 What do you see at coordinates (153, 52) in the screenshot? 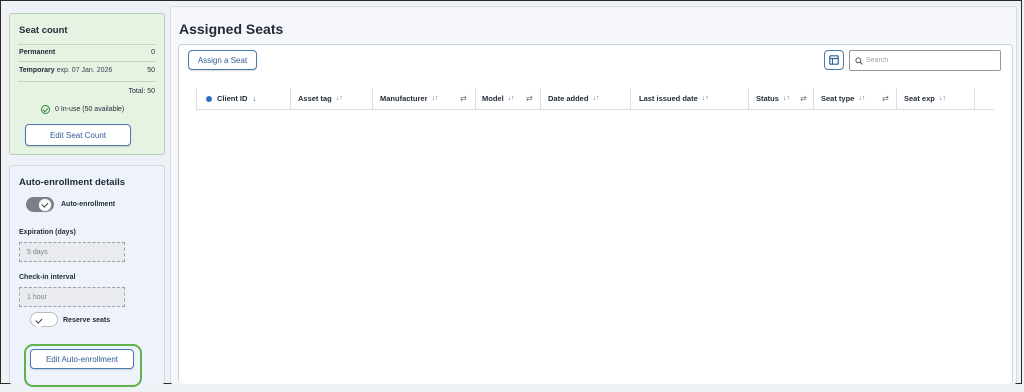
I see `permanent-value: 0` at bounding box center [153, 52].